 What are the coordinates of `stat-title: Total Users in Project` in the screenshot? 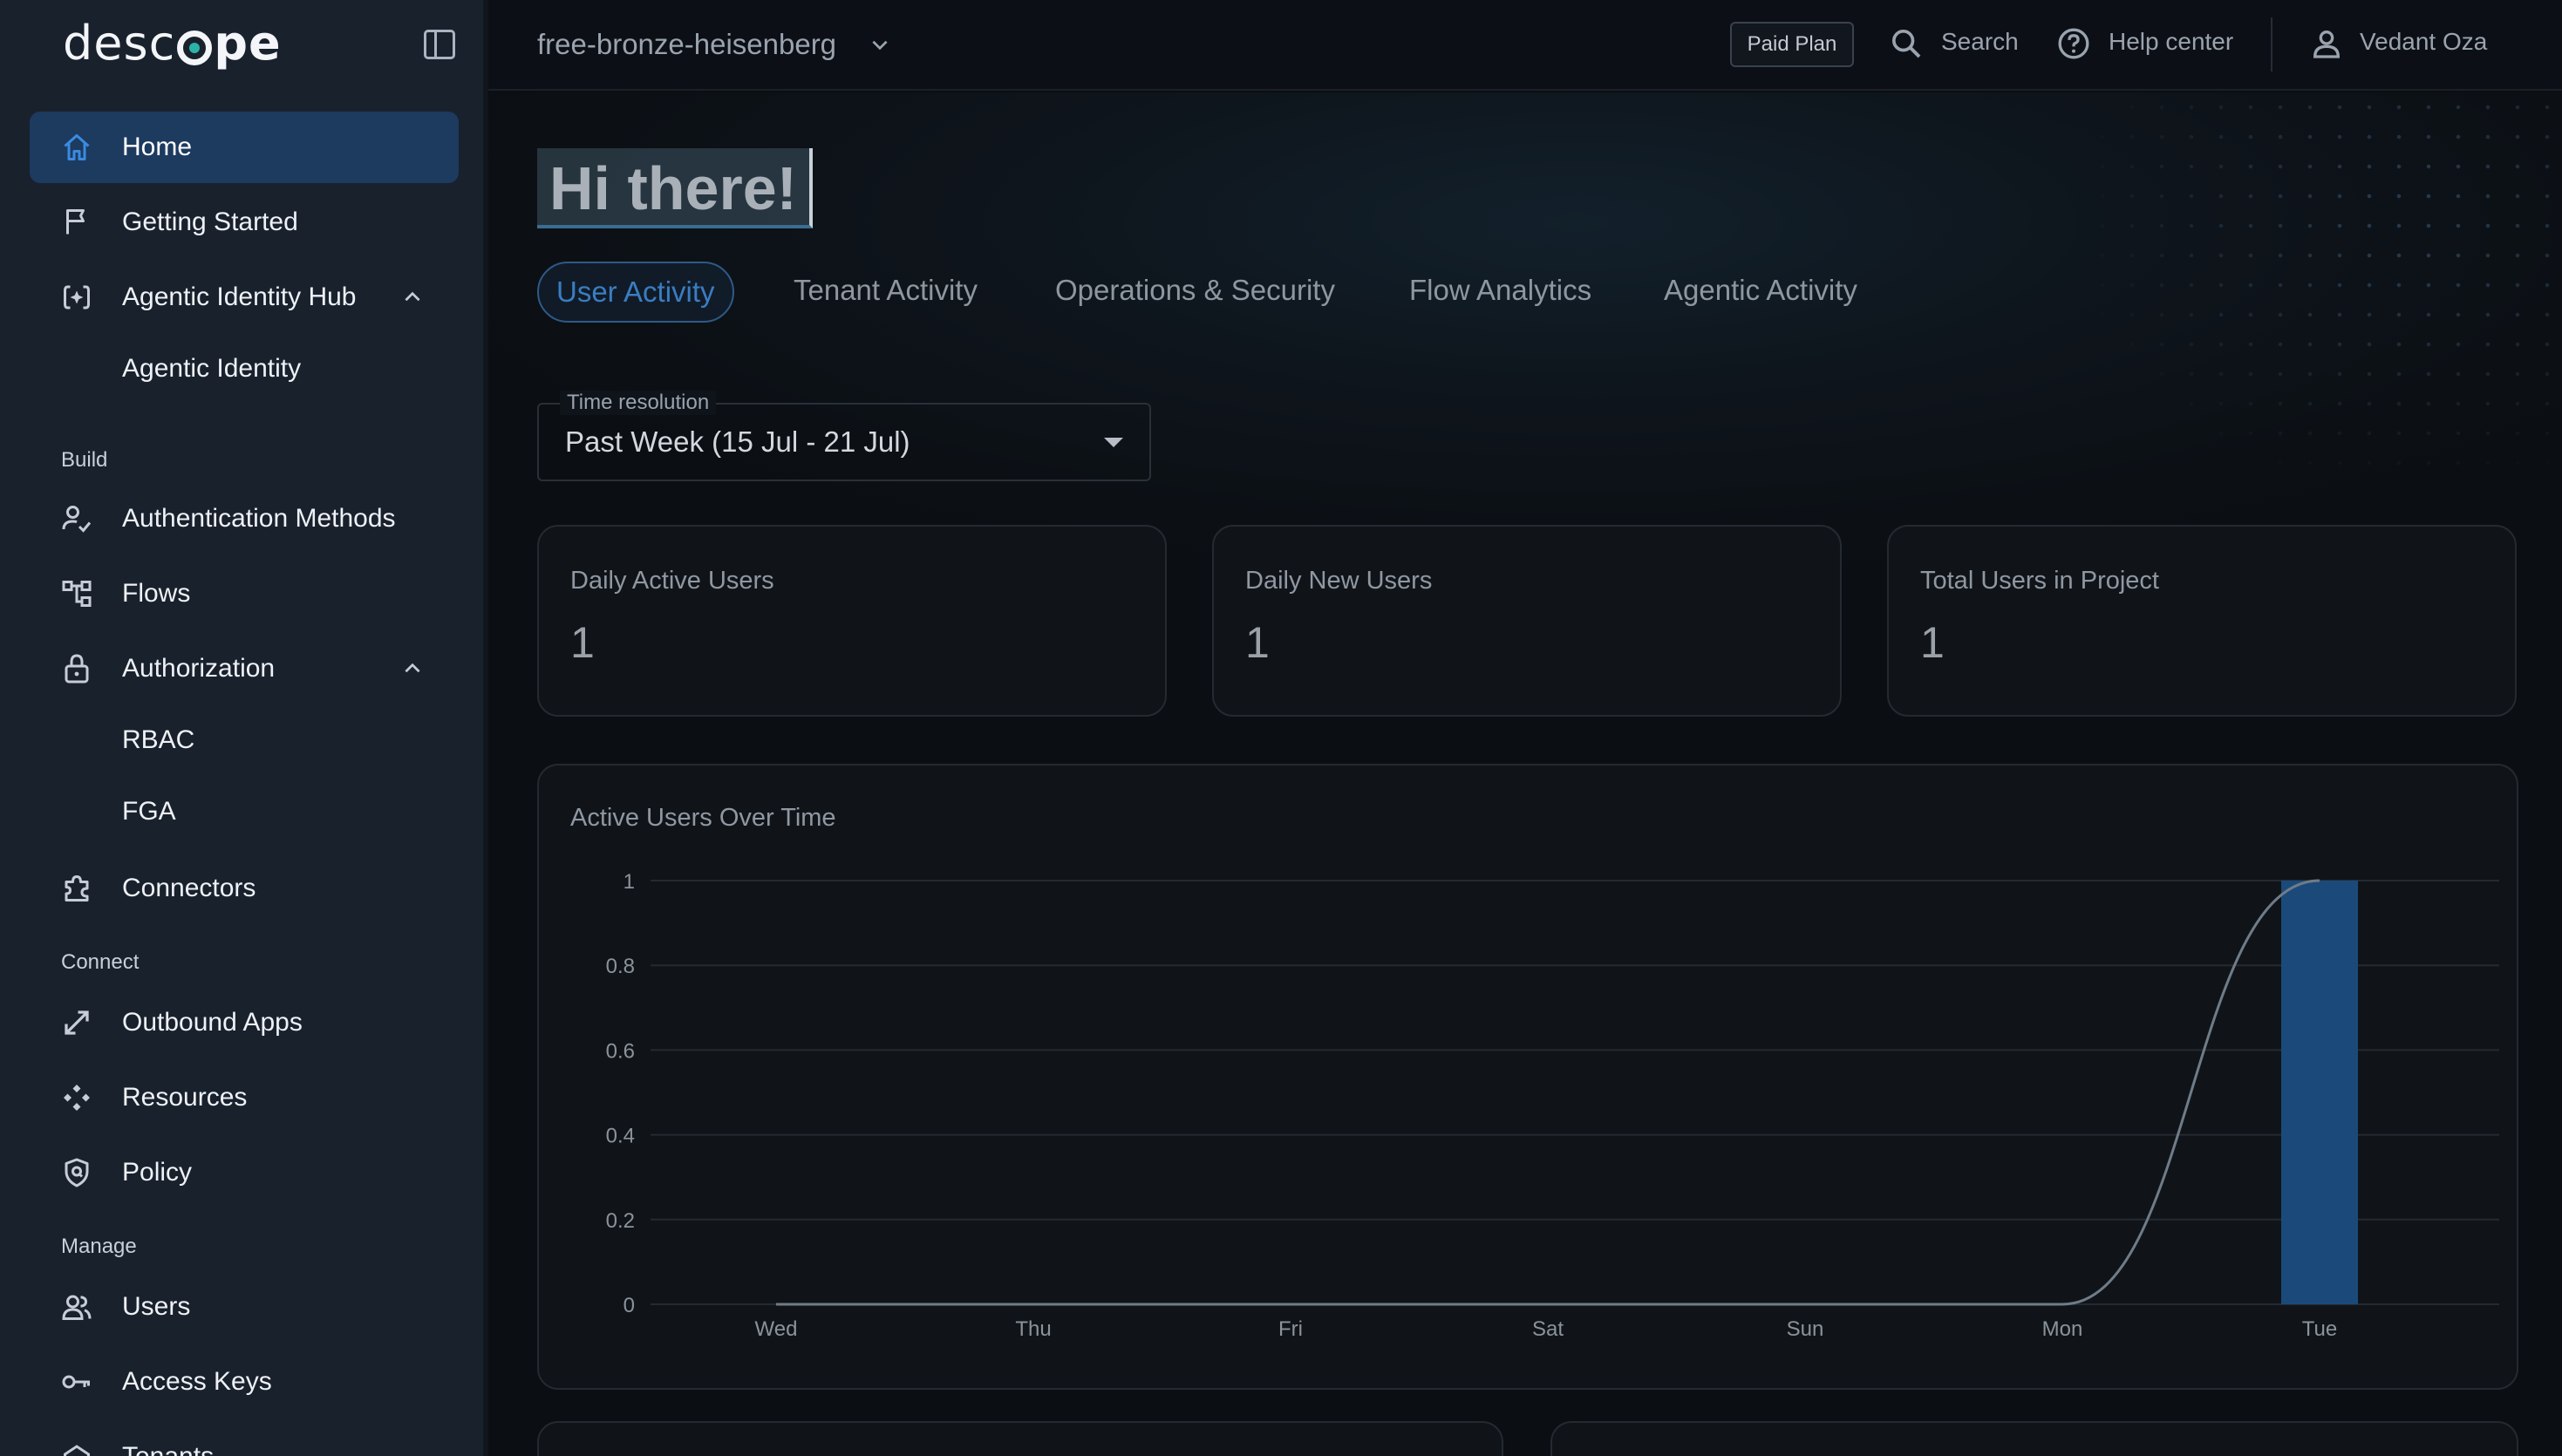 It's located at (2039, 581).